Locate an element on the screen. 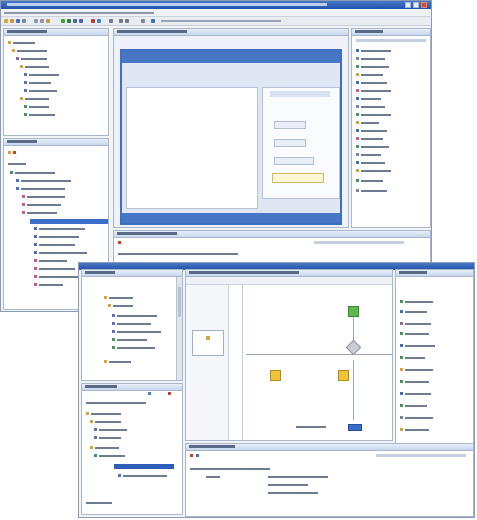 The height and width of the screenshot is (520, 477). explorer-scrollbar is located at coordinates (179, 328).